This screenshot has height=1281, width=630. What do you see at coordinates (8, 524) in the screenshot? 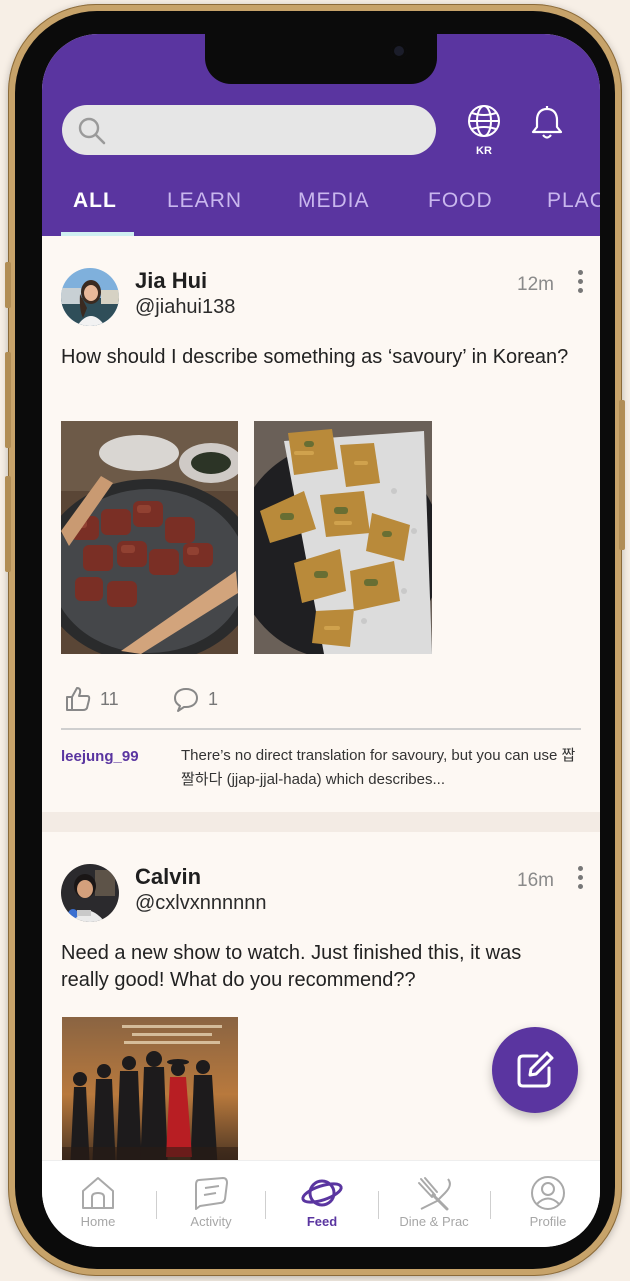
I see `volume-down-button` at bounding box center [8, 524].